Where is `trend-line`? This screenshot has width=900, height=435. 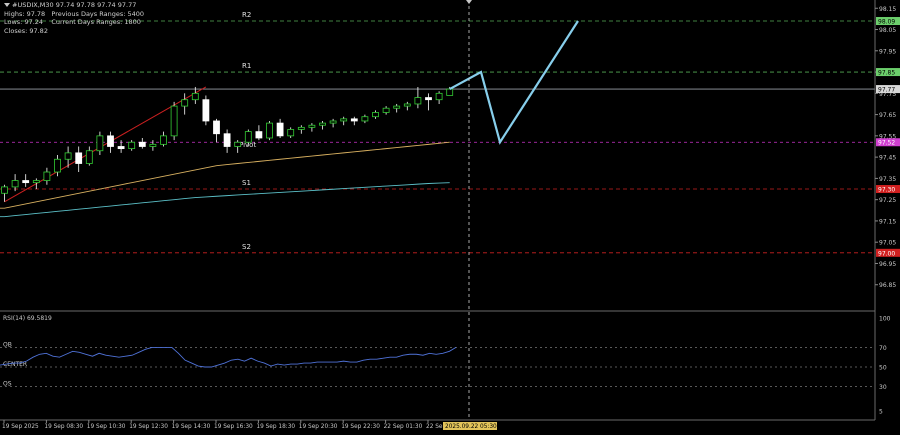 trend-line is located at coordinates (105, 144).